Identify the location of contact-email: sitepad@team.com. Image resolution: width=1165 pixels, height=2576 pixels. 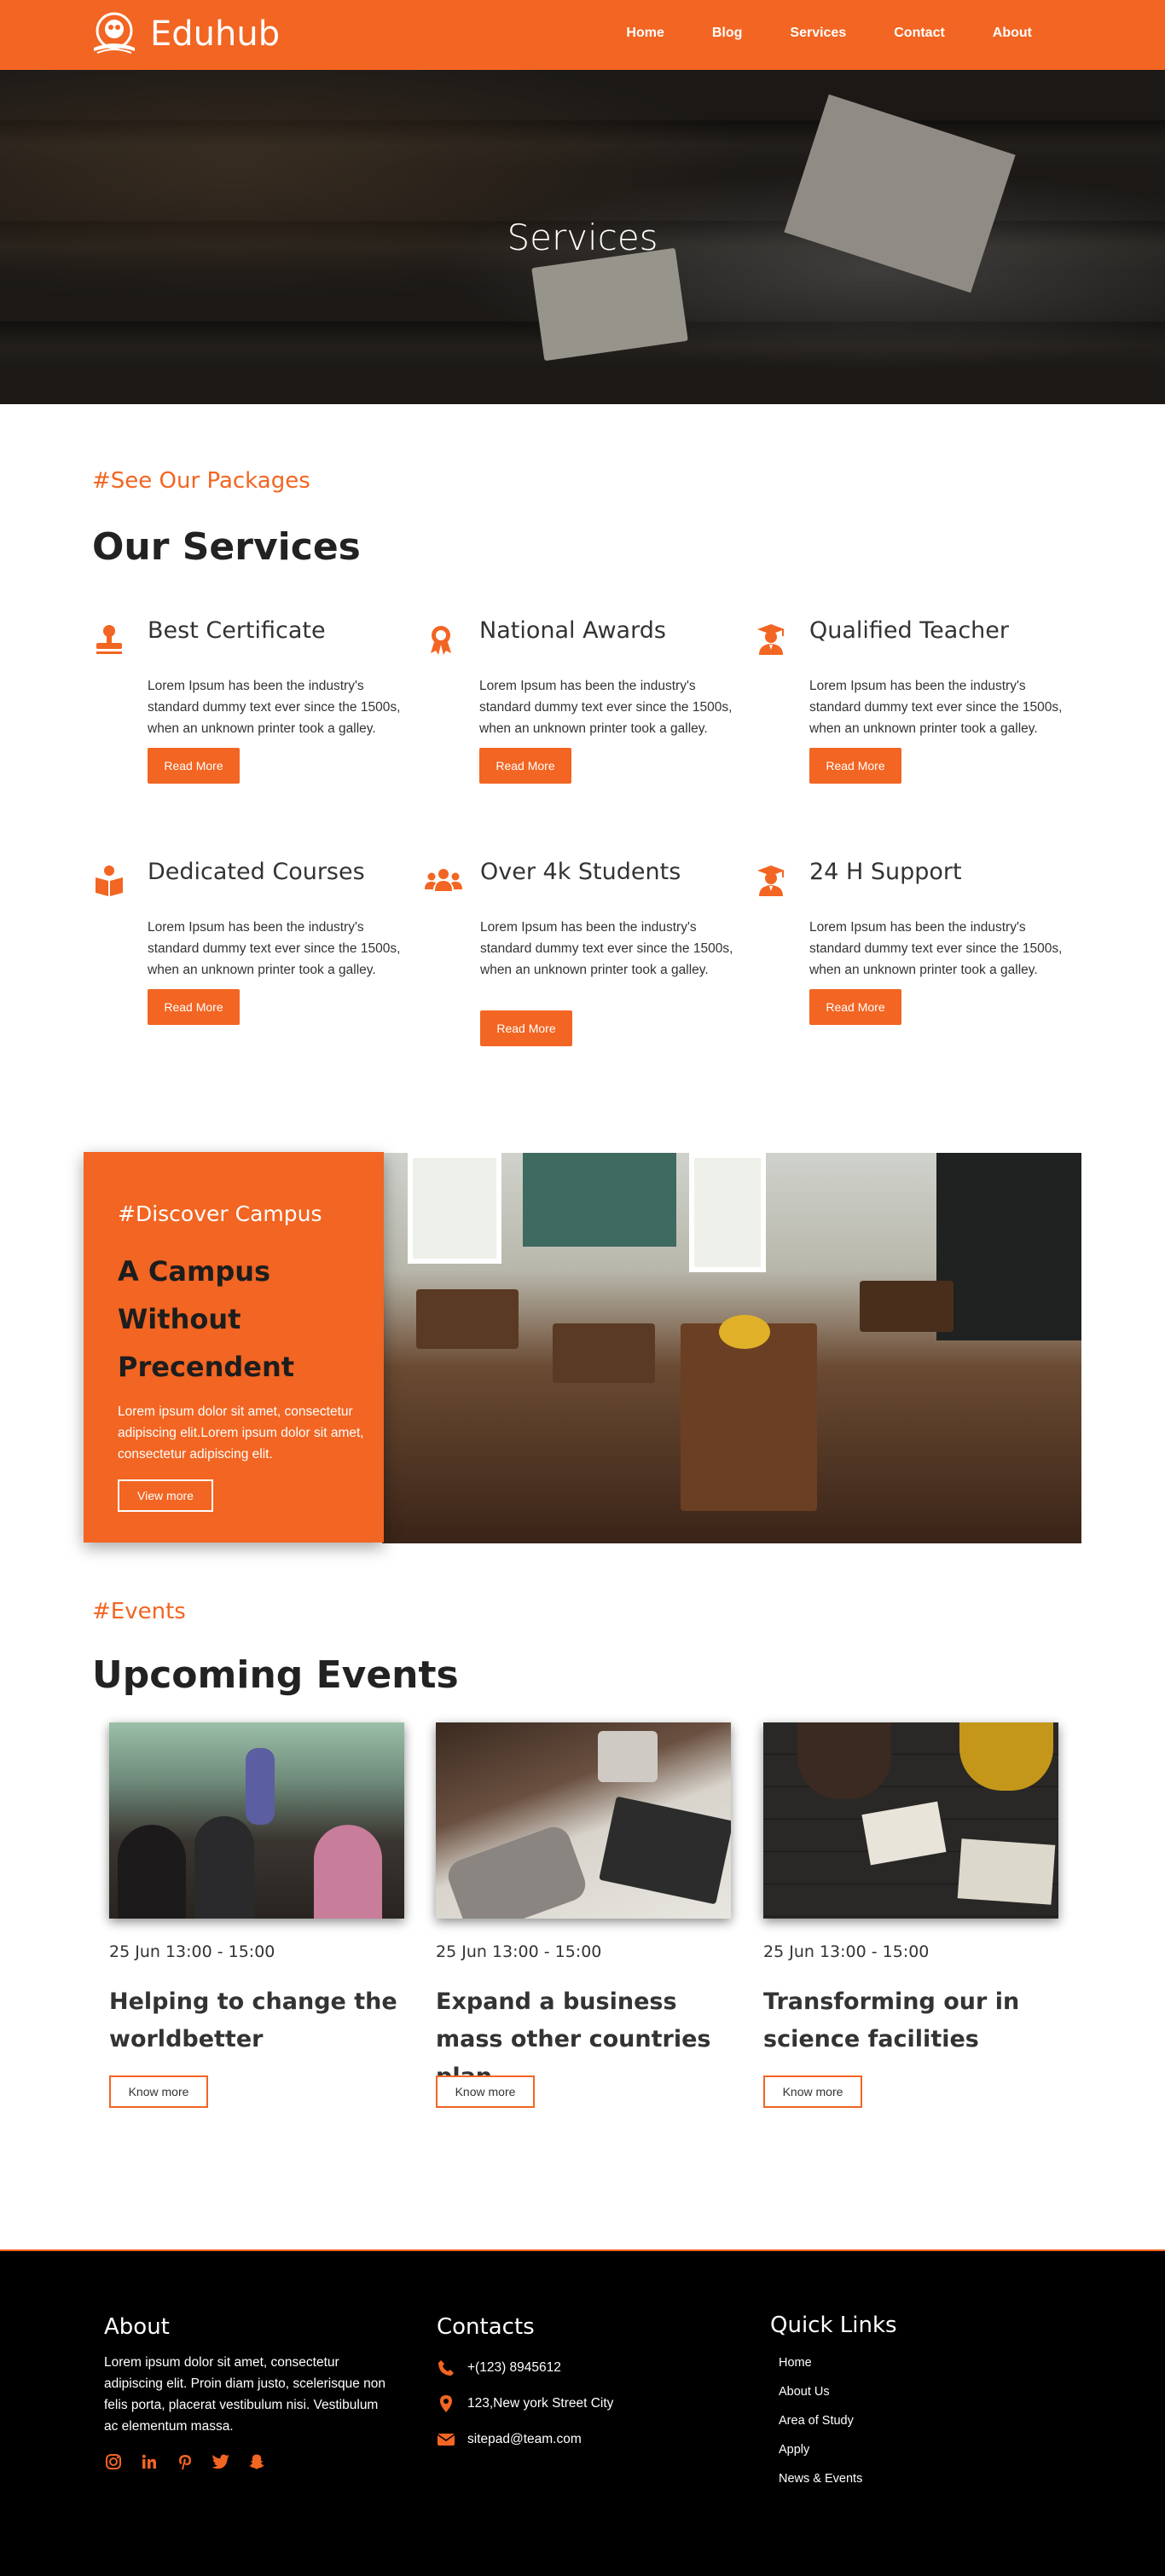
(525, 2440).